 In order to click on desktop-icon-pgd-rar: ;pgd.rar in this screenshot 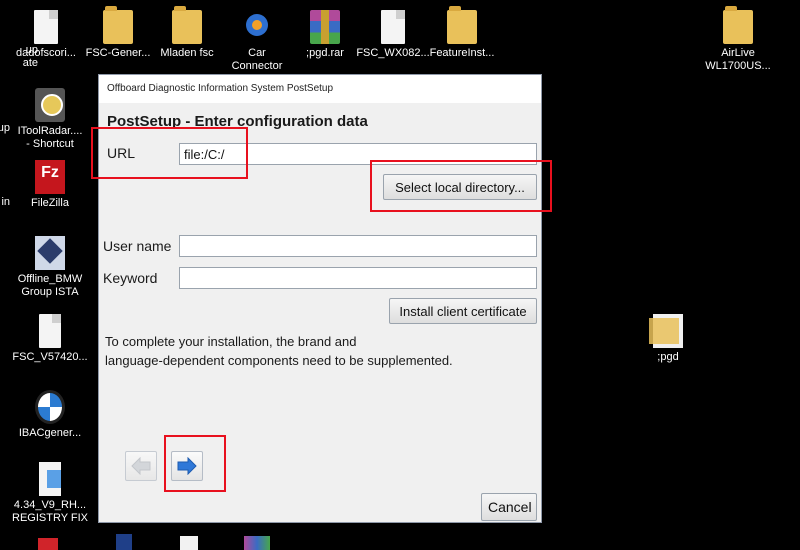, I will do `click(325, 35)`.